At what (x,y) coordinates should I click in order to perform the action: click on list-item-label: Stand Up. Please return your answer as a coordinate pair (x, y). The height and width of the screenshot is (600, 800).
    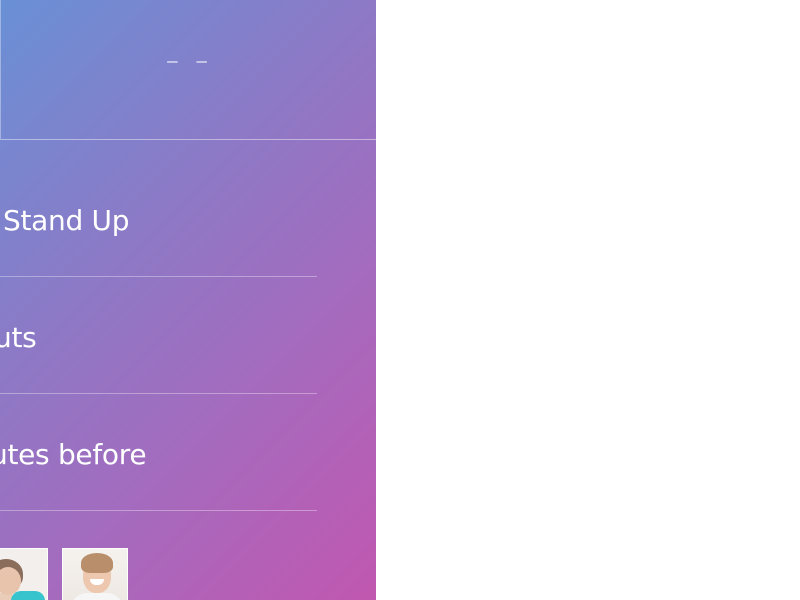
    Looking at the image, I should click on (66, 220).